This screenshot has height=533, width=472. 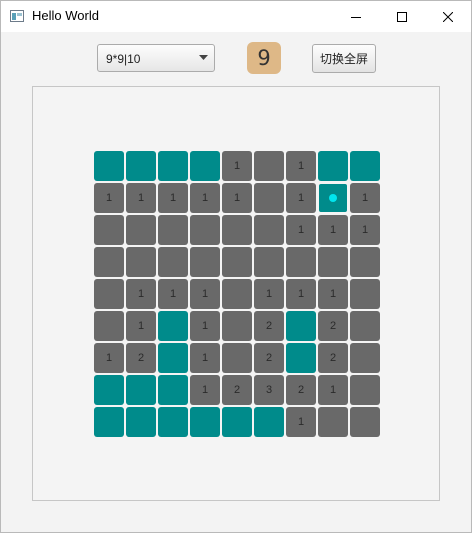 What do you see at coordinates (156, 58) in the screenshot?
I see `difficulty-select: 9*9|10` at bounding box center [156, 58].